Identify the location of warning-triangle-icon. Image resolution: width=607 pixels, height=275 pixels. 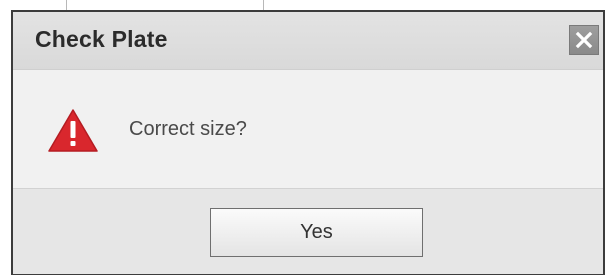
(73, 130).